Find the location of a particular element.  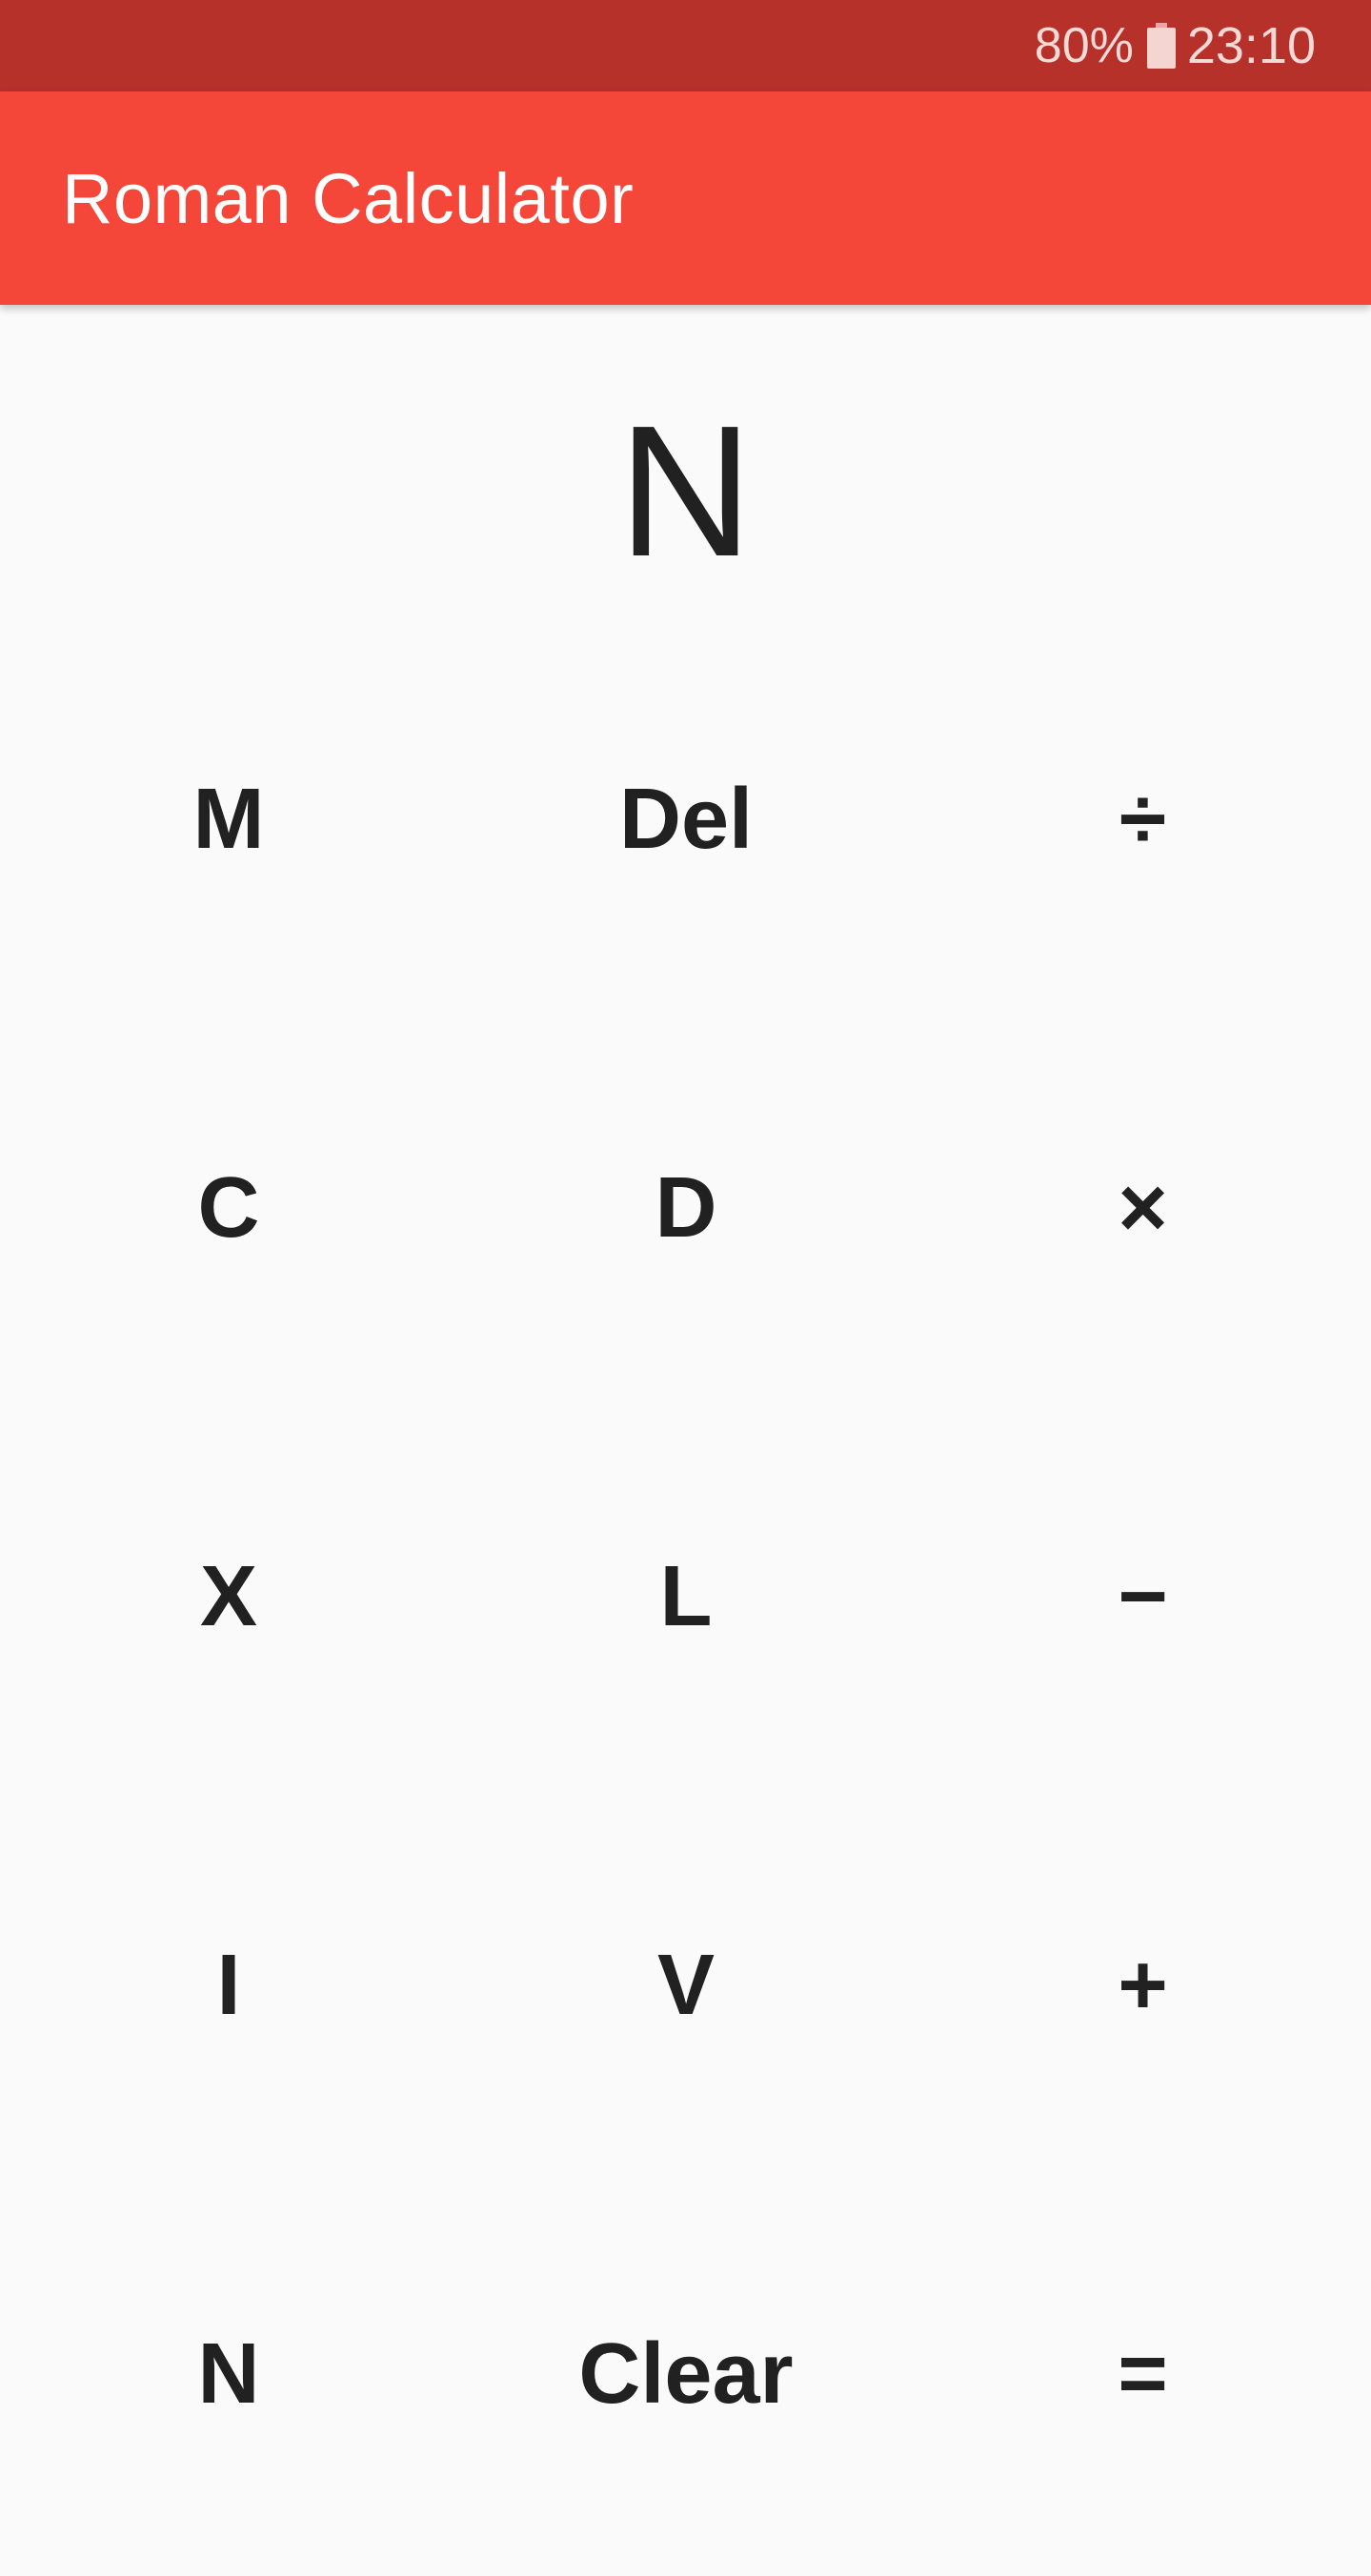

key-m-button: M is located at coordinates (229, 819).